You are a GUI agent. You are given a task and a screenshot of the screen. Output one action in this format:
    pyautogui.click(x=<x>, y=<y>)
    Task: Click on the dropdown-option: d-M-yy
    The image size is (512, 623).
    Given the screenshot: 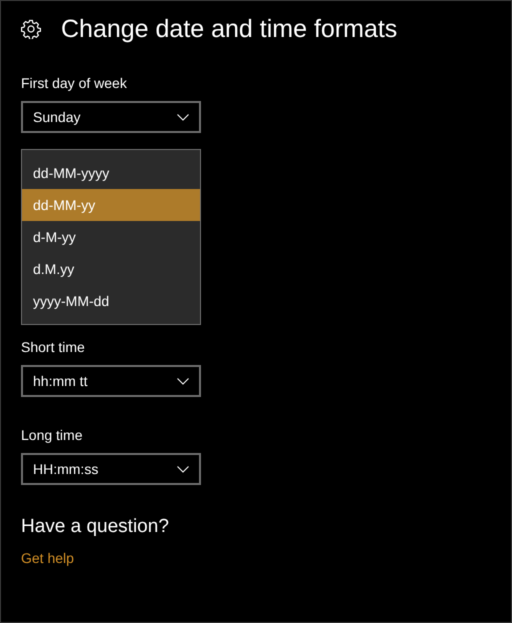 What is the action you would take?
    pyautogui.click(x=111, y=237)
    